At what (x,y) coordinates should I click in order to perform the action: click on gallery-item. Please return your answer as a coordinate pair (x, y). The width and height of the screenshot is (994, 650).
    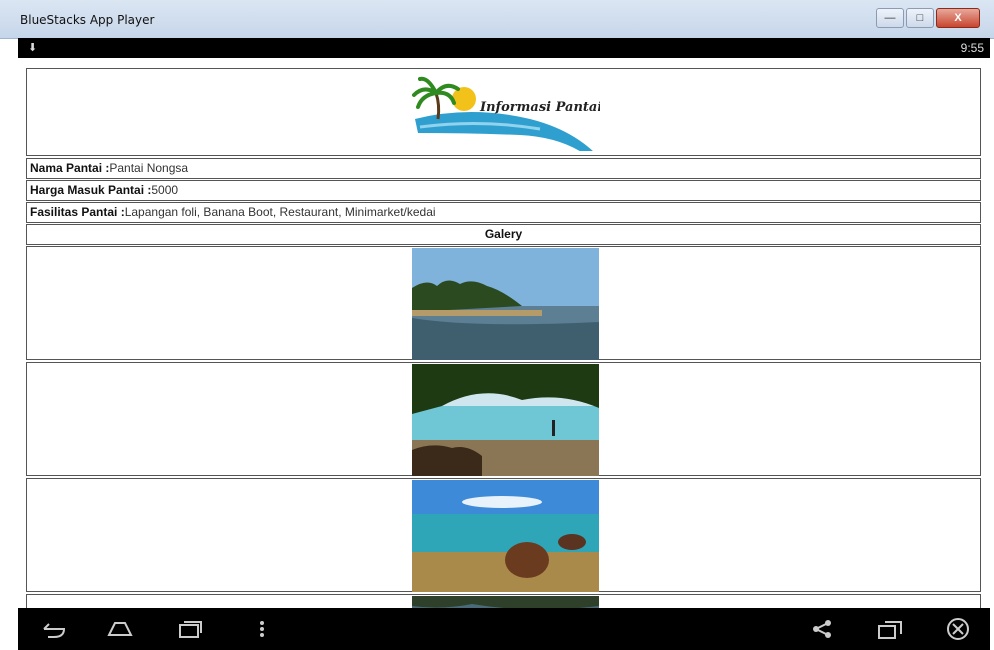
    Looking at the image, I should click on (503, 601).